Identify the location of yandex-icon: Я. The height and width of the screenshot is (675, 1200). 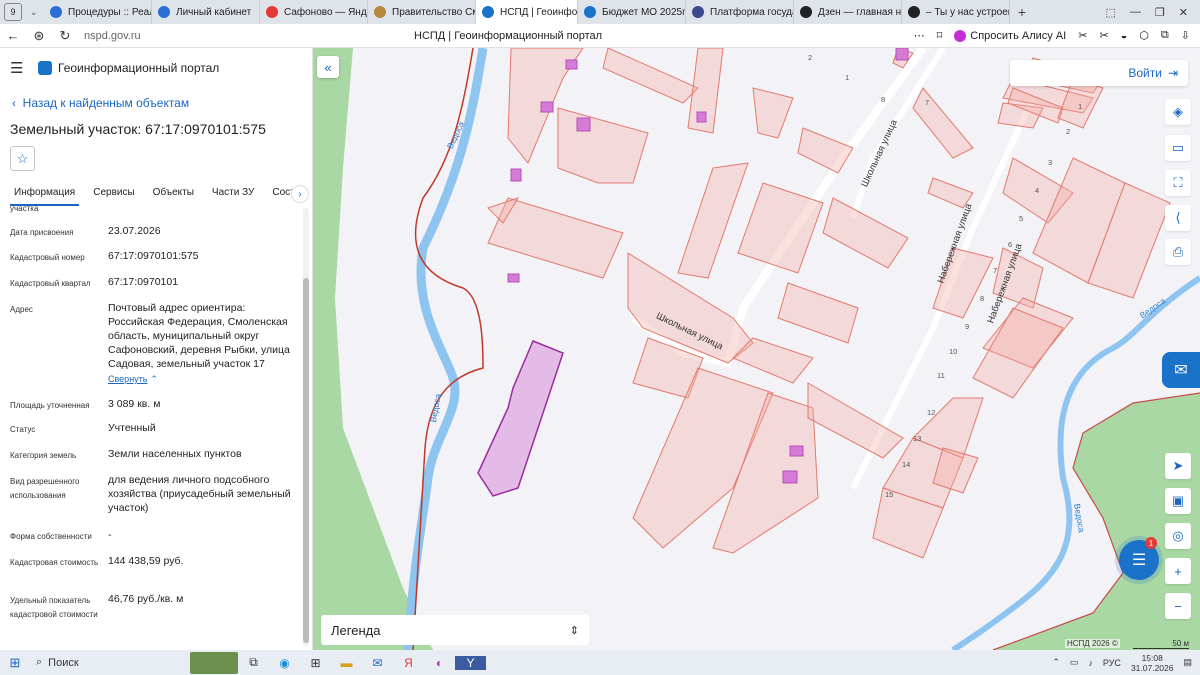
(408, 663).